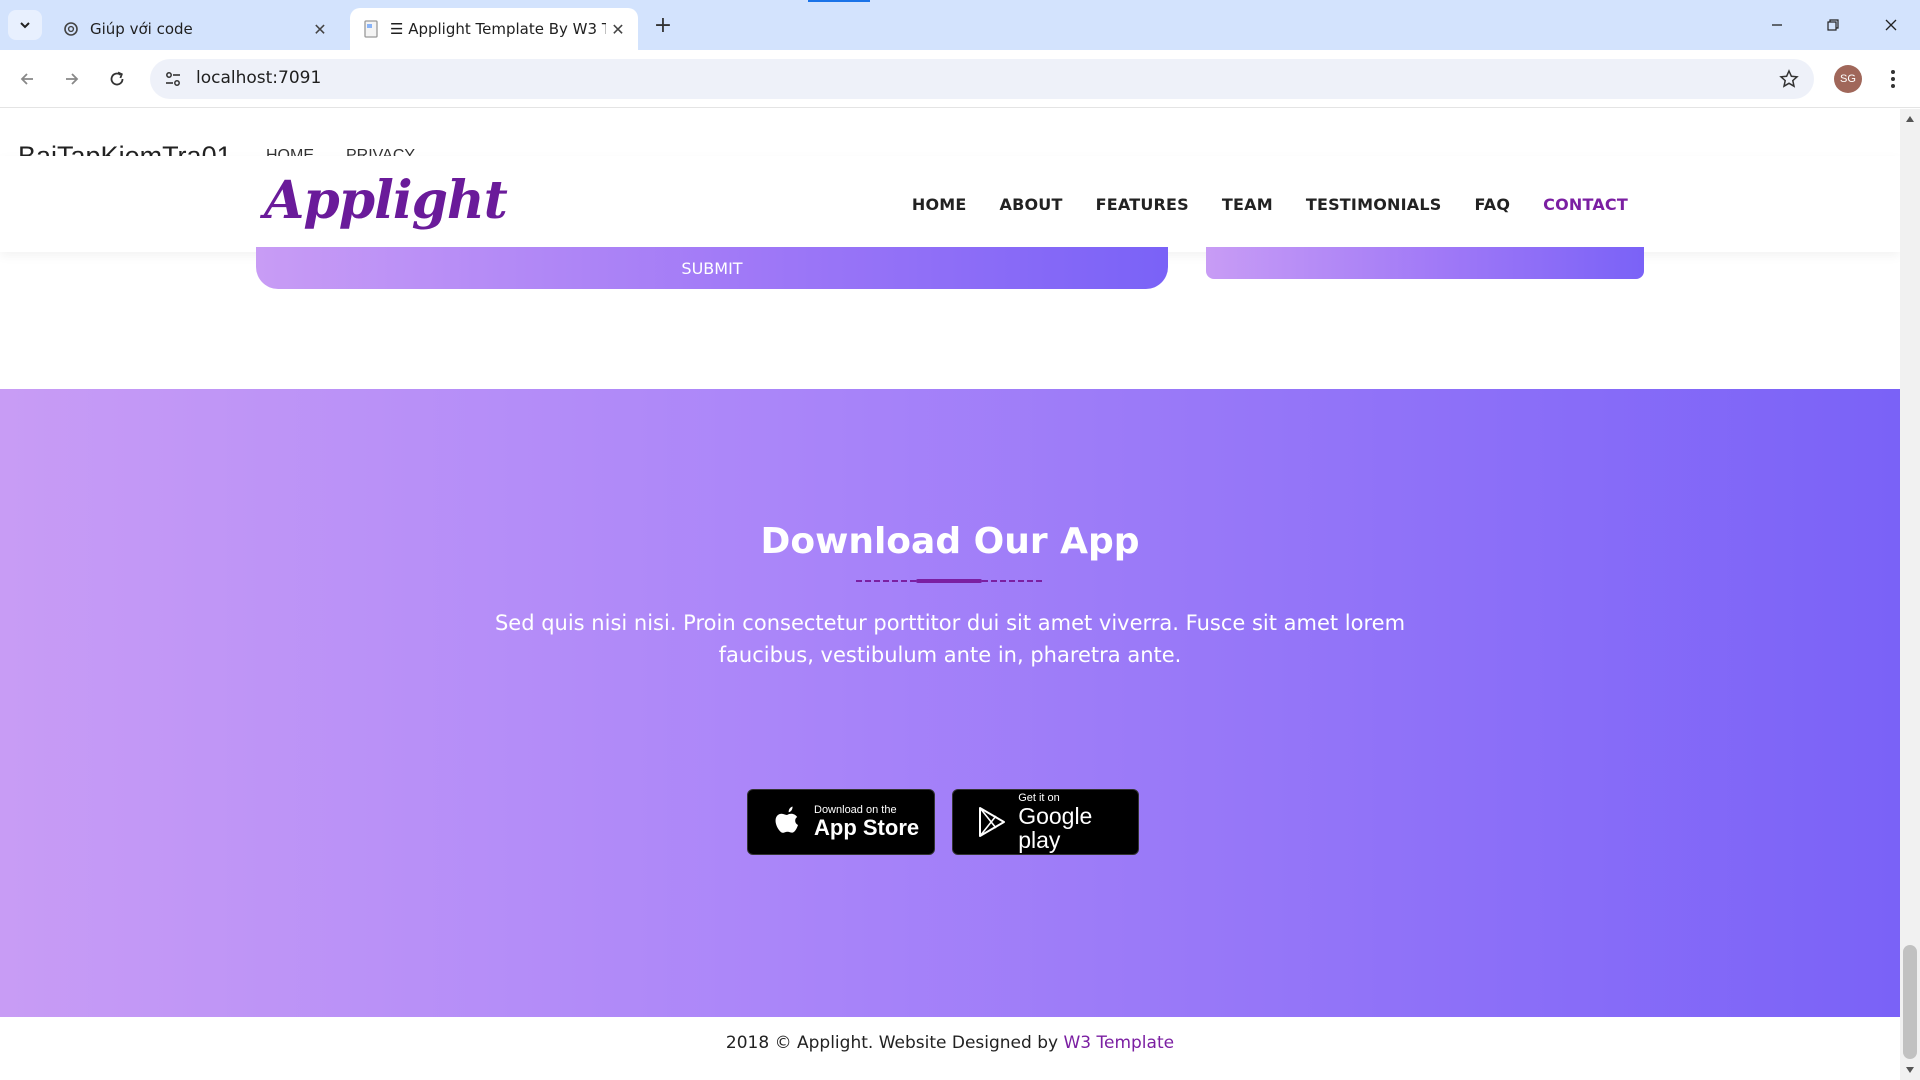 The width and height of the screenshot is (1920, 1080). What do you see at coordinates (386, 200) in the screenshot?
I see `applight-logo: Applight` at bounding box center [386, 200].